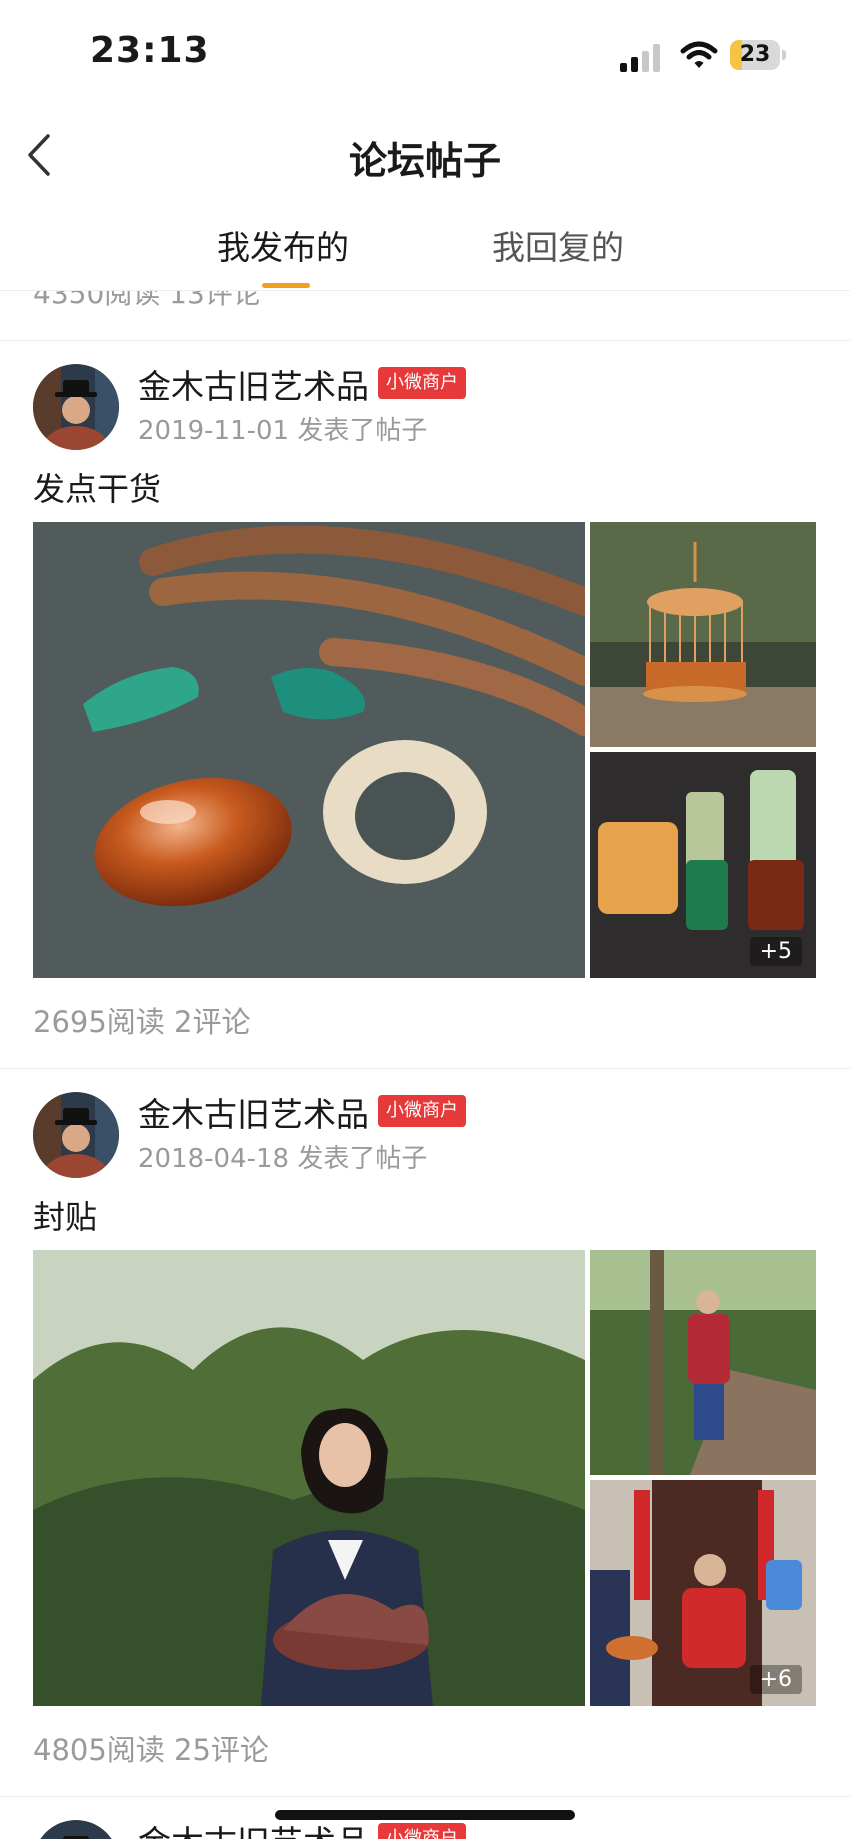  What do you see at coordinates (142, 1022) in the screenshot?
I see `post-stats: 2695阅读 2评论` at bounding box center [142, 1022].